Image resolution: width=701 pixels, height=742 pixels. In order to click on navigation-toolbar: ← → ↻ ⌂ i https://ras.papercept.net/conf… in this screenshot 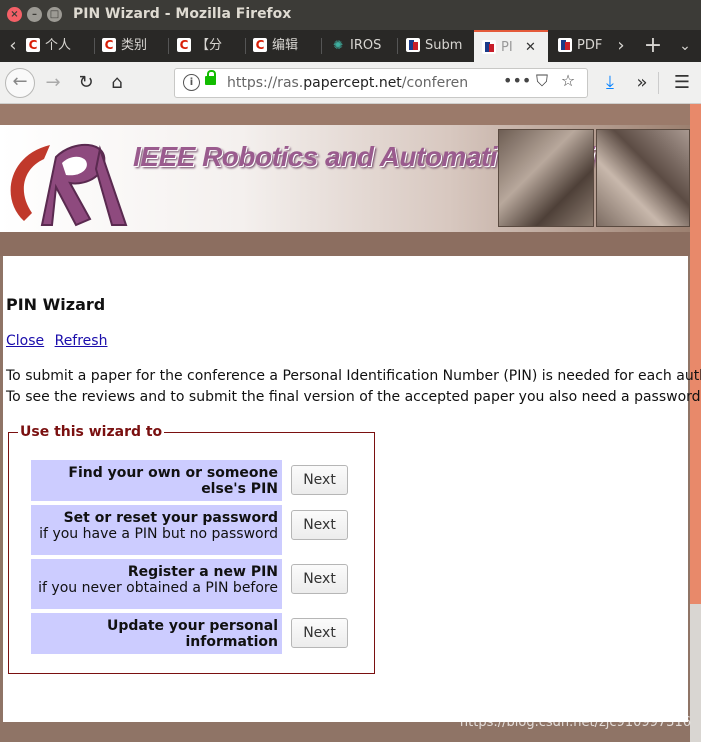, I will do `click(350, 83)`.